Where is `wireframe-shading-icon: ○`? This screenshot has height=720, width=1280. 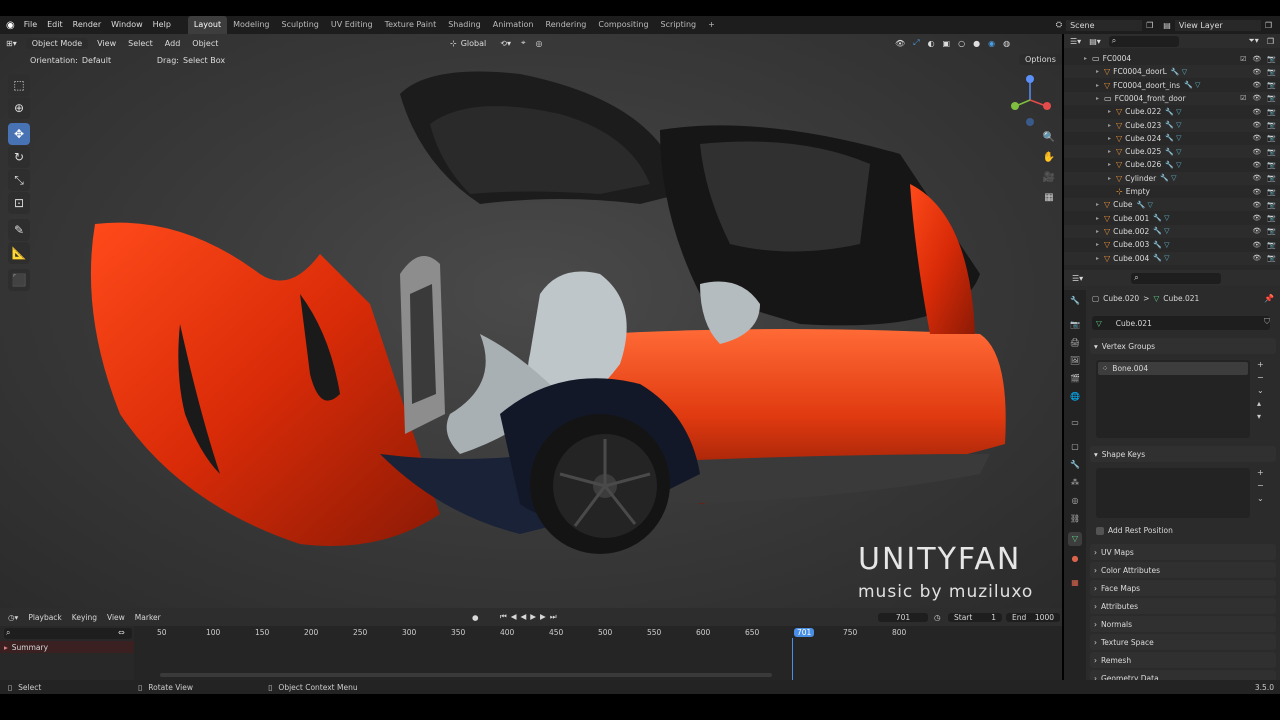 wireframe-shading-icon: ○ is located at coordinates (961, 43).